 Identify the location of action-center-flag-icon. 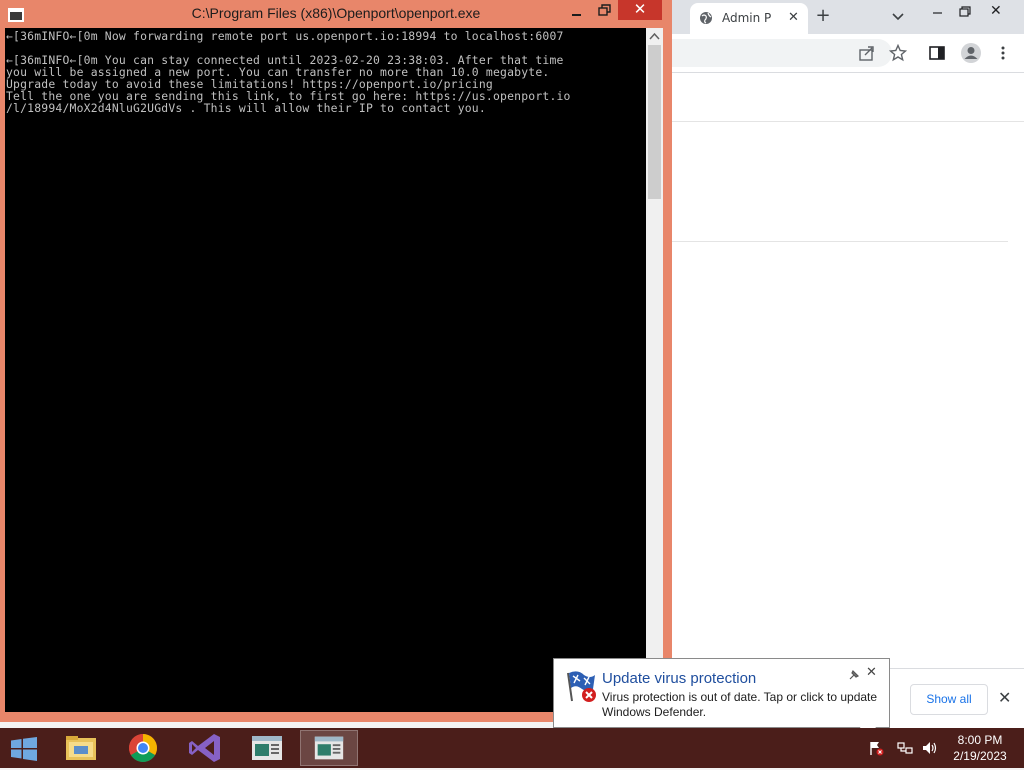
(876, 748).